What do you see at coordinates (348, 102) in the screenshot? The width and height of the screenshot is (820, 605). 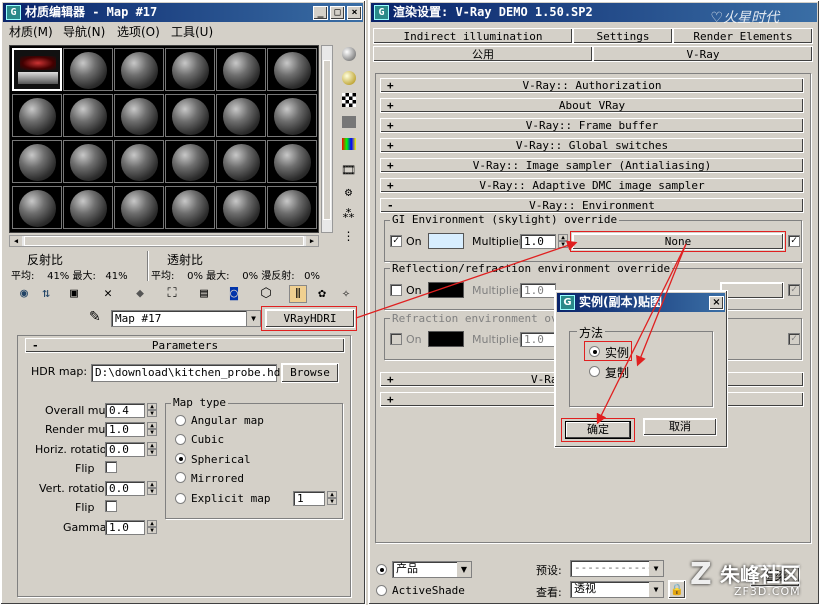 I see `background-checker-icon` at bounding box center [348, 102].